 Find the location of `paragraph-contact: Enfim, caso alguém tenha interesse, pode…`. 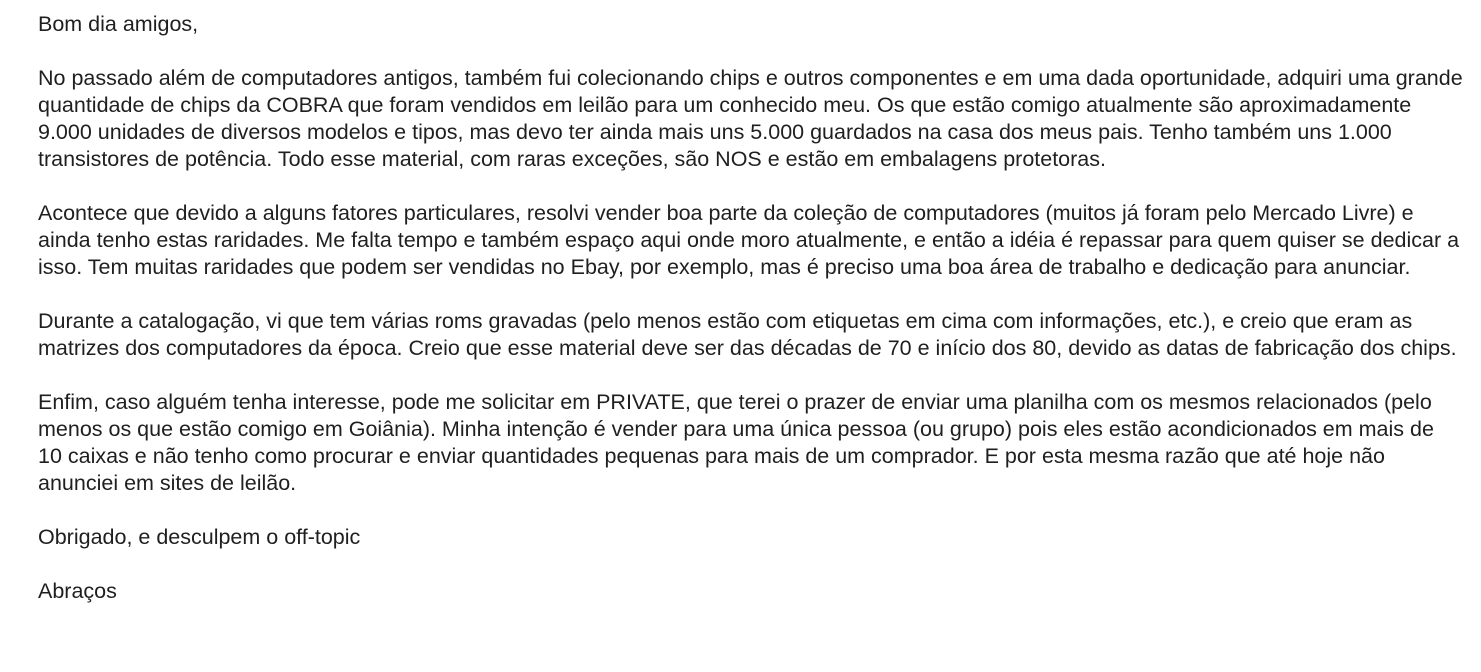

paragraph-contact: Enfim, caso alguém tenha interesse, pode… is located at coordinates (736, 442).